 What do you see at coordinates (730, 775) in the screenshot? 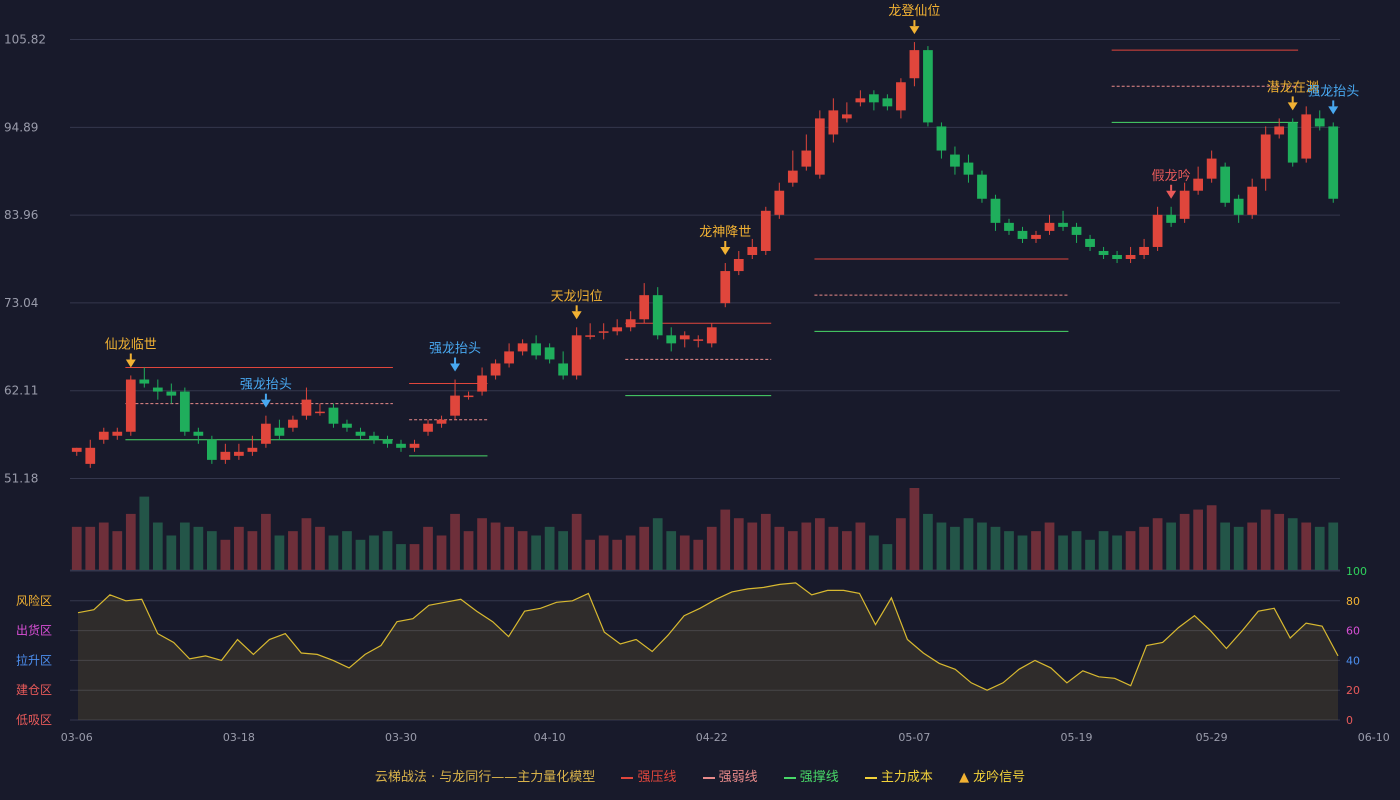
I see `legend-weak-line: 强弱线` at bounding box center [730, 775].